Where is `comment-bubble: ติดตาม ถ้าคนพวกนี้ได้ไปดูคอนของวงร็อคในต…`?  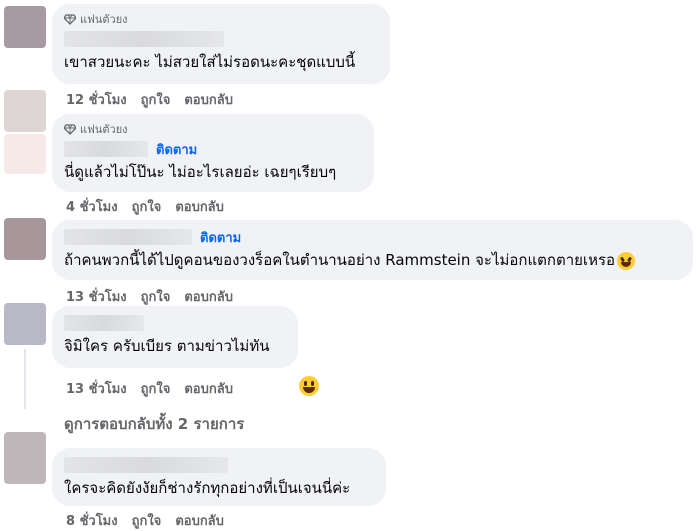 comment-bubble: ติดตาม ถ้าคนพวกนี้ได้ไปดูคอนของวงร็อคในต… is located at coordinates (372, 250).